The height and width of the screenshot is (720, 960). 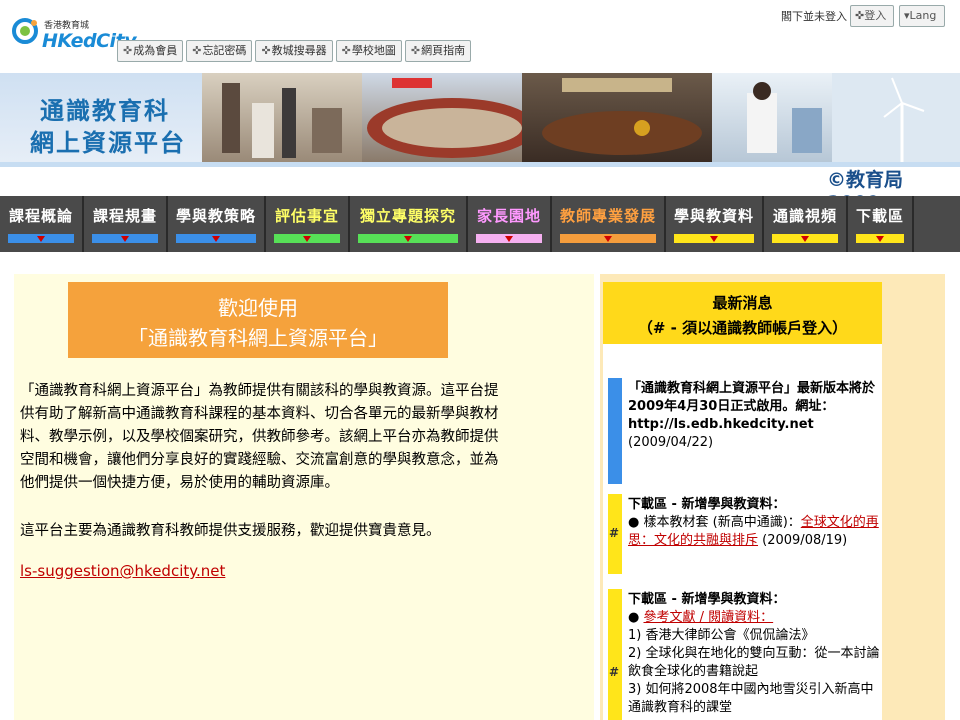 I want to click on login-status: 閣下並未登入, so click(x=814, y=16).